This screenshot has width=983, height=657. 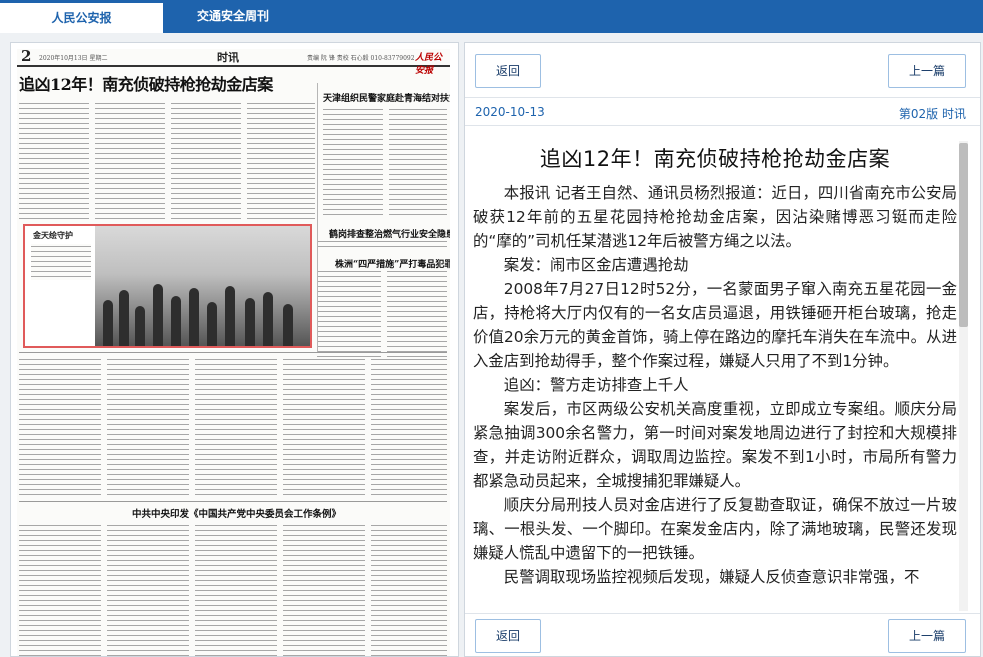 I want to click on newspaper-logo: 人民公安报, so click(x=429, y=64).